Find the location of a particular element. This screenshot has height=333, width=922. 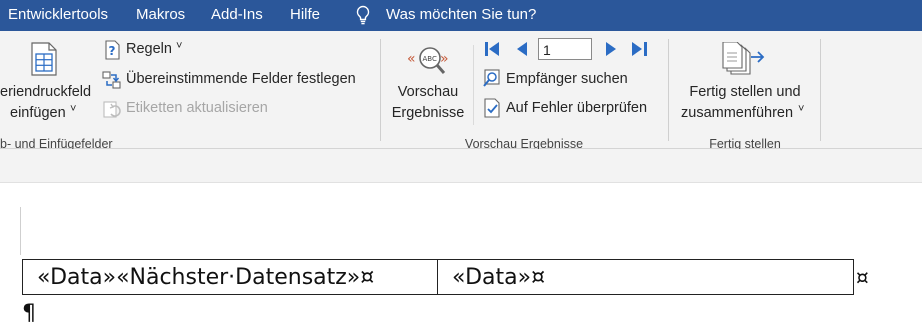

menu-entwicklertools: Entwicklertools is located at coordinates (58, 15).